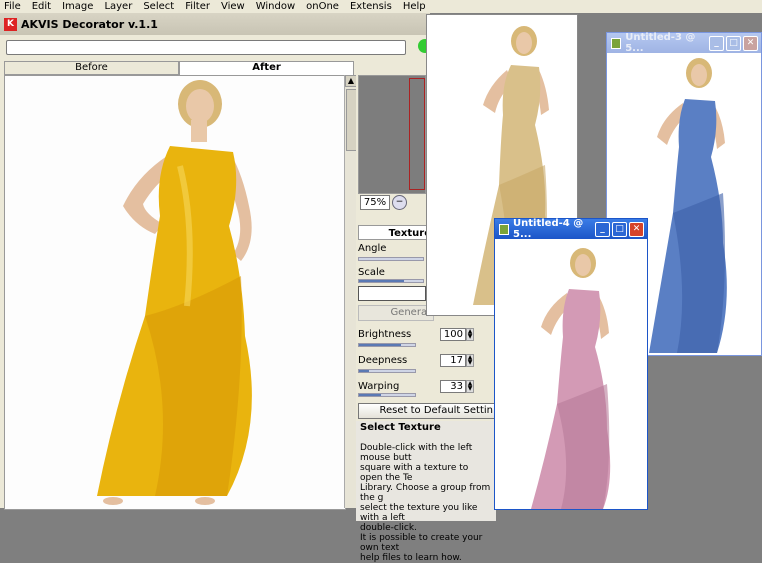 The width and height of the screenshot is (762, 563). Describe the element at coordinates (396, 313) in the screenshot. I see `generate-button: Generat` at that location.